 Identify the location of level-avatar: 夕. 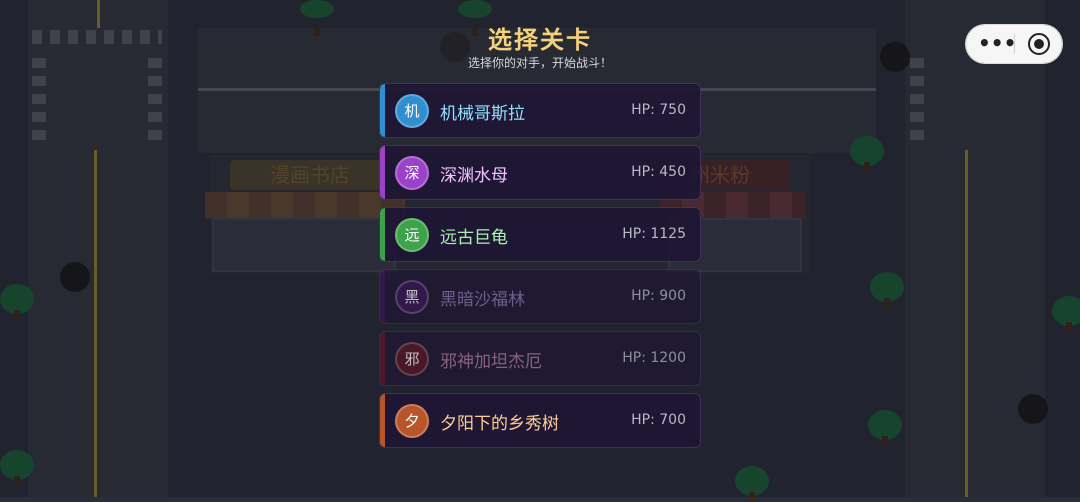
(412, 421).